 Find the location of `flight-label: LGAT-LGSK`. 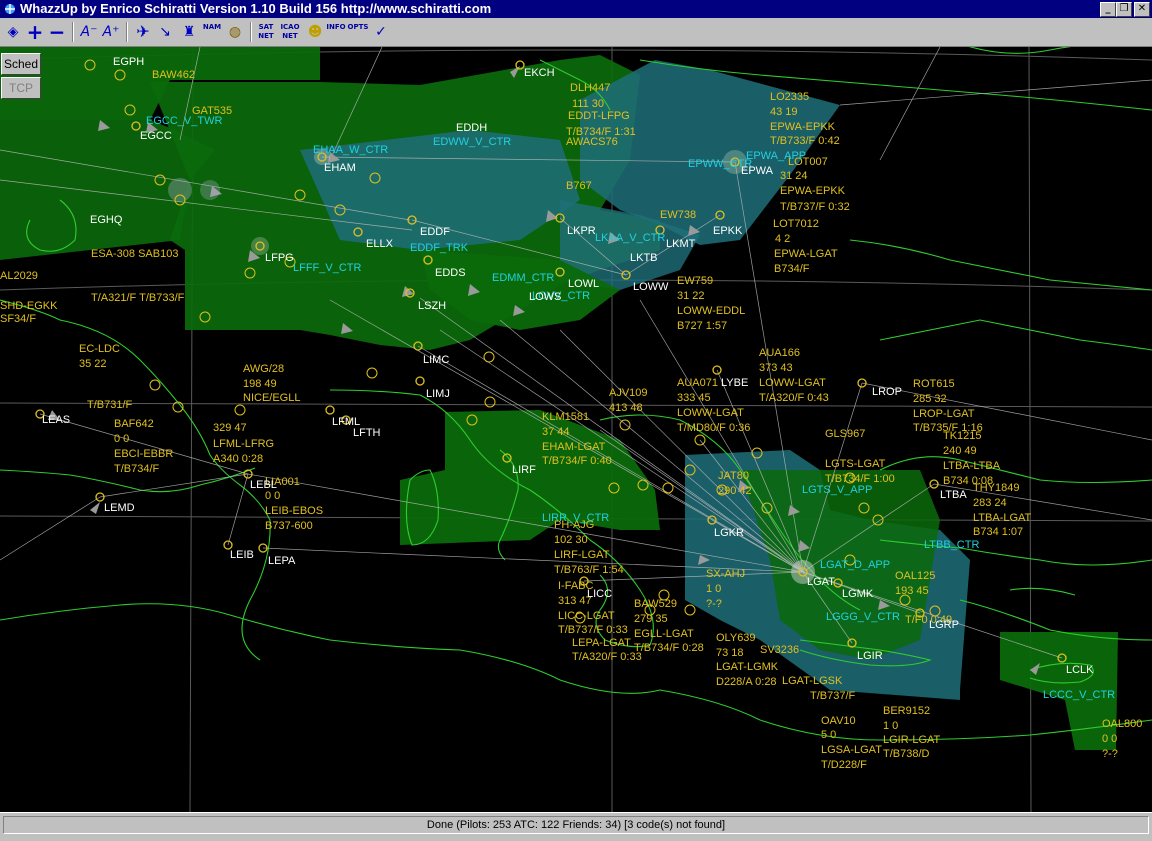

flight-label: LGAT-LGSK is located at coordinates (812, 681).